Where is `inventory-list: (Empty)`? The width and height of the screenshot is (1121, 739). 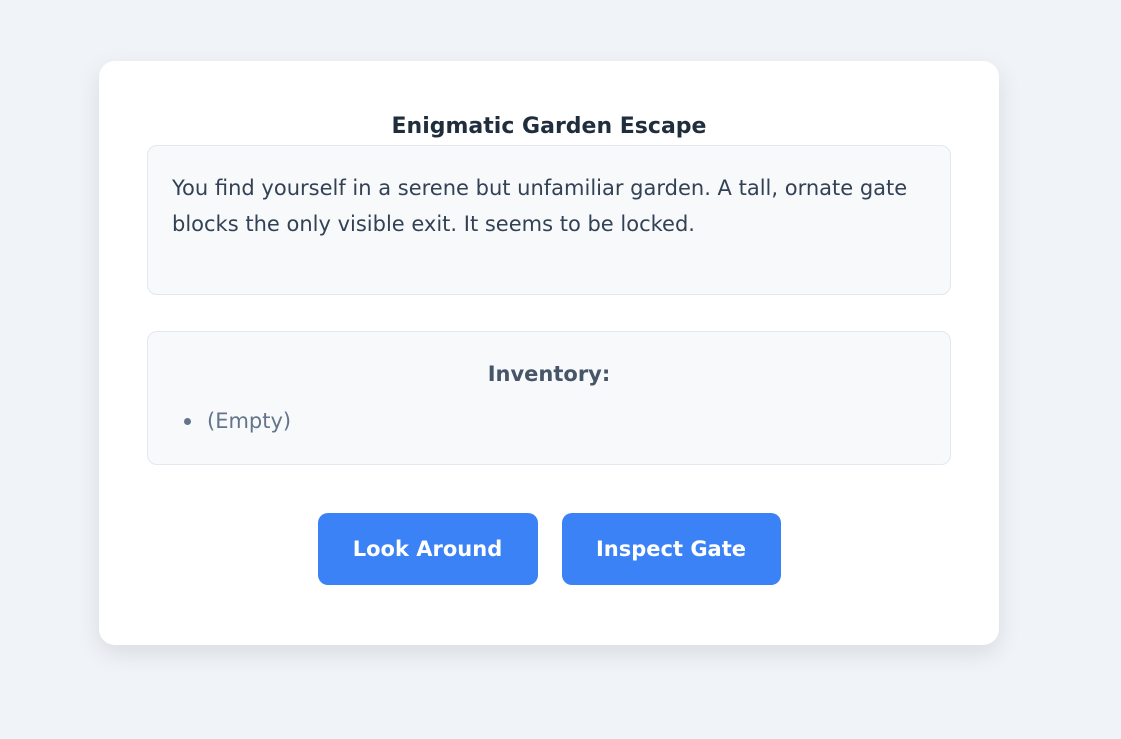 inventory-list: (Empty) is located at coordinates (237, 421).